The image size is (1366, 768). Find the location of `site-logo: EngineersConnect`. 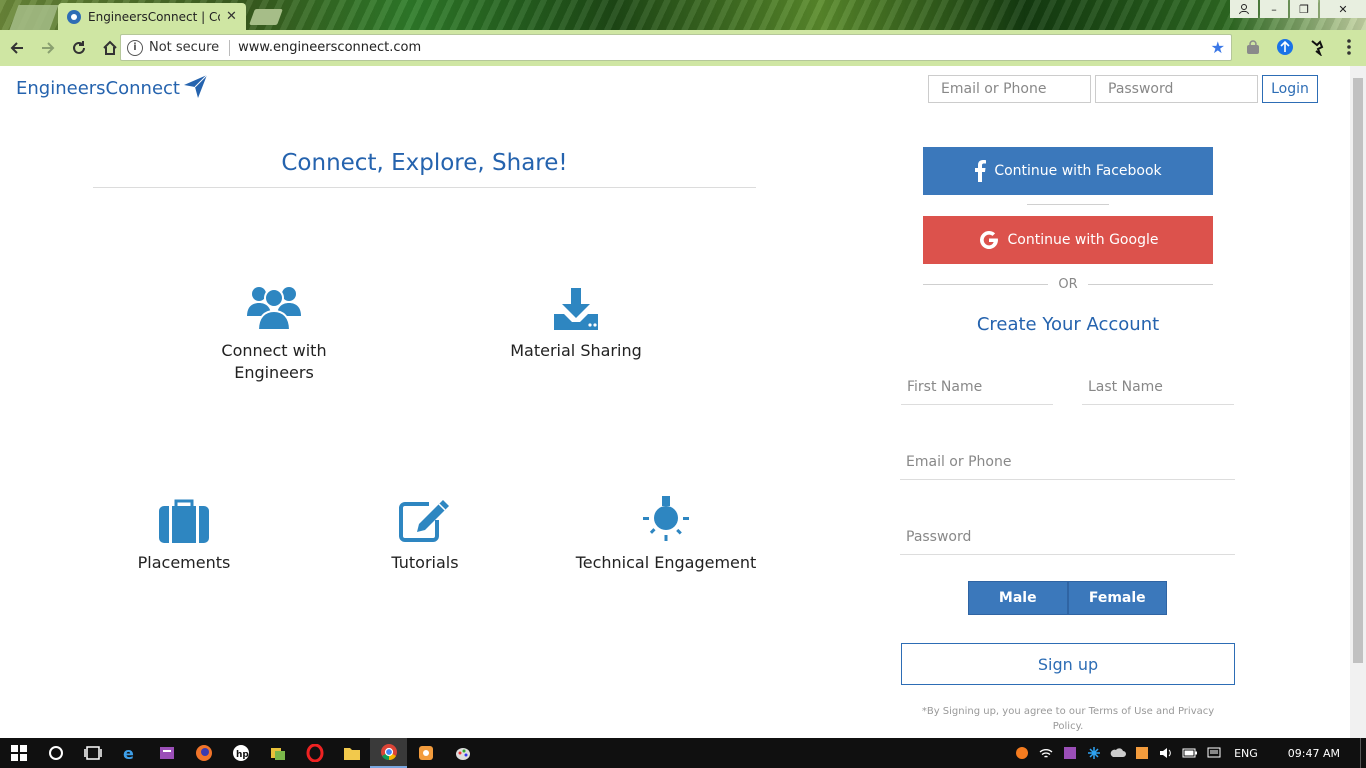

site-logo: EngineersConnect is located at coordinates (112, 86).